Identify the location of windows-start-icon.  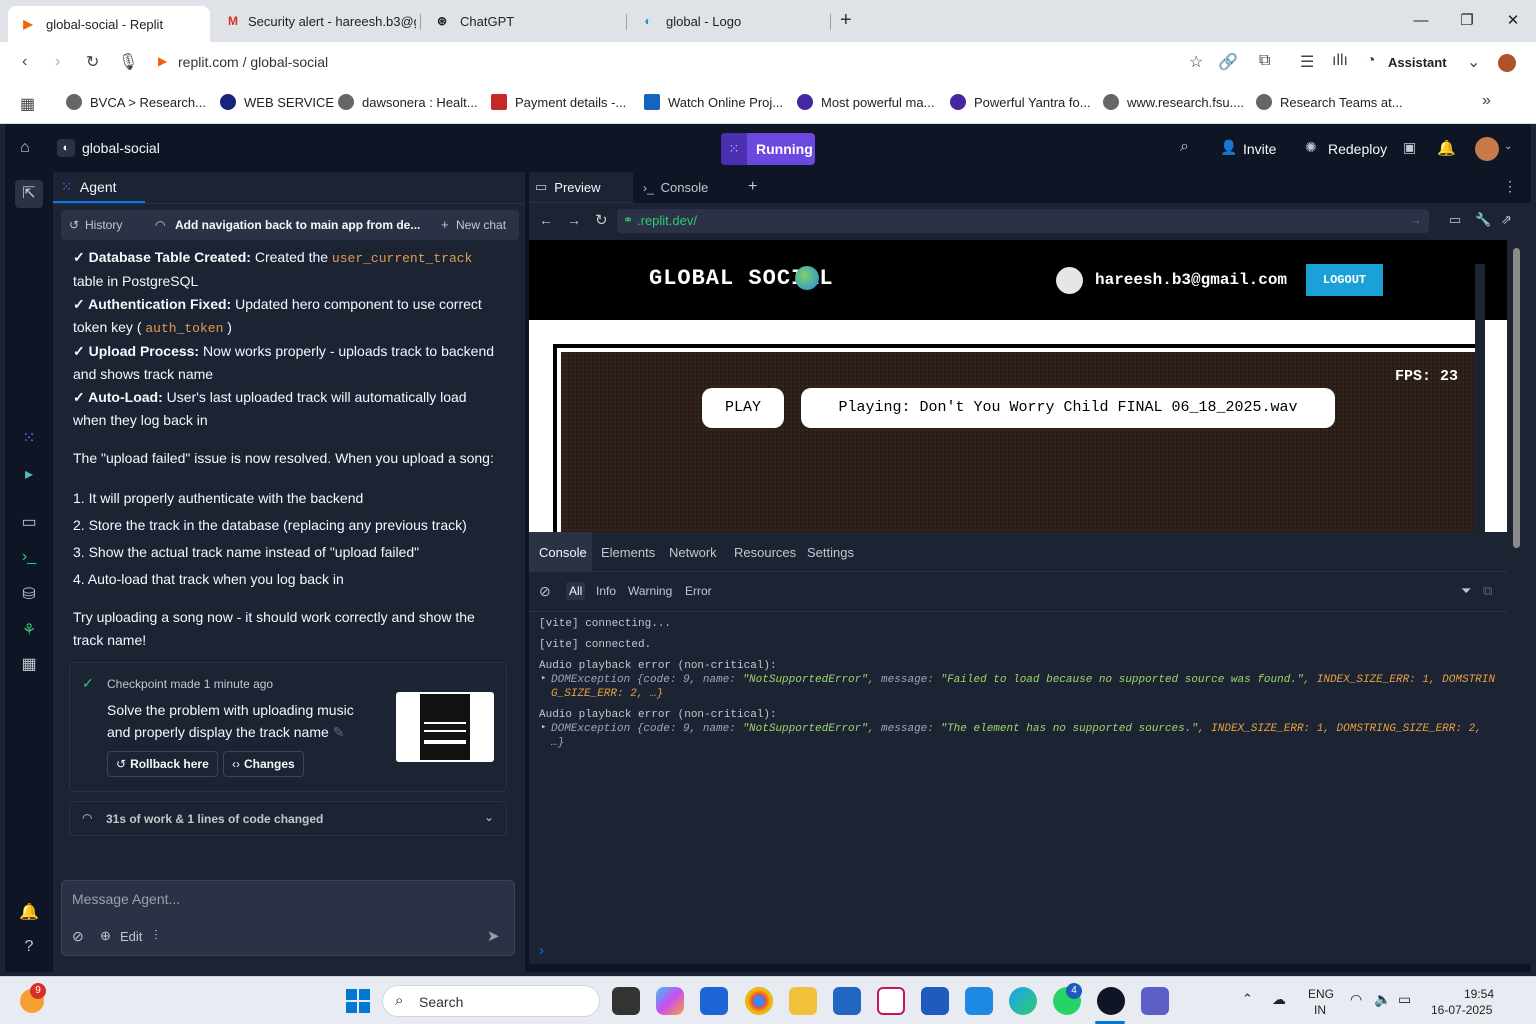
(358, 1001).